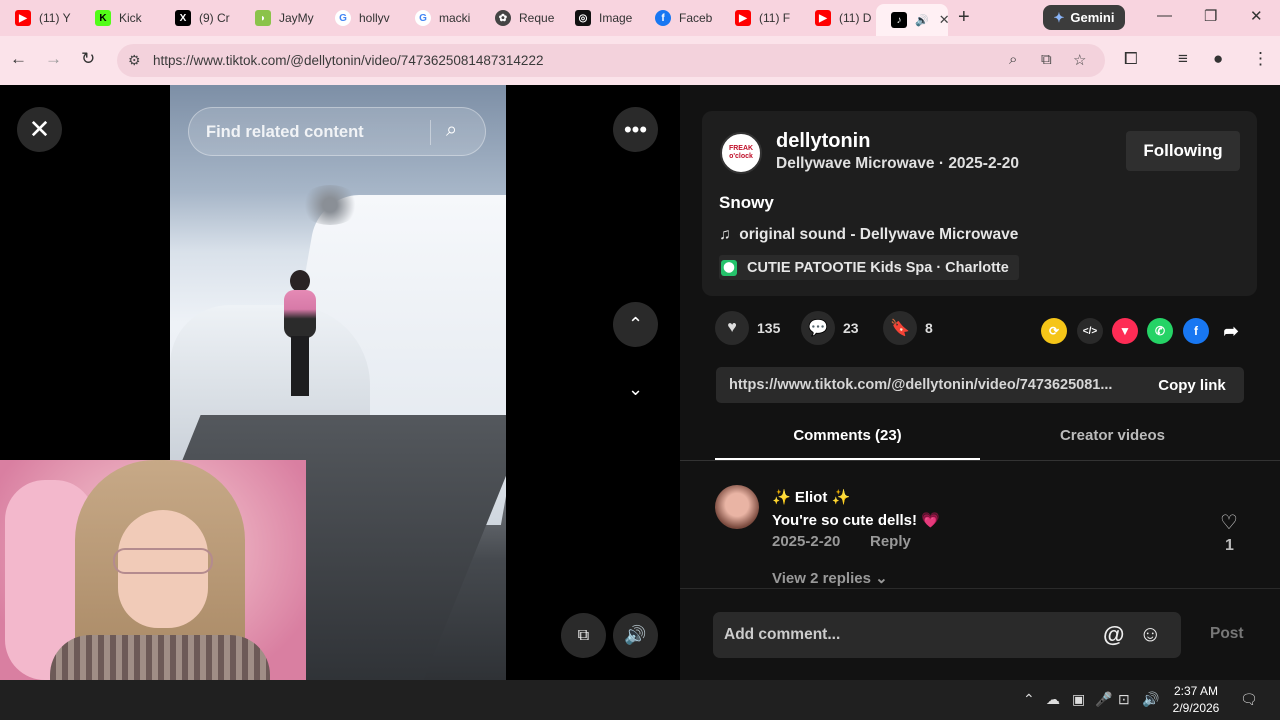  Describe the element at coordinates (818, 328) in the screenshot. I see `comment-icon: 💬` at that location.